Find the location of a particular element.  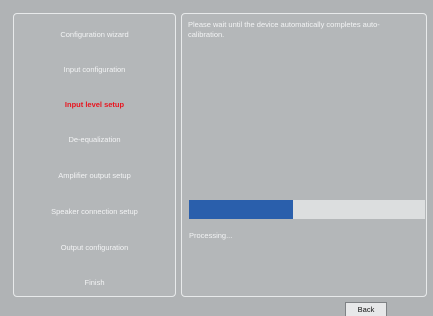

back-button: Back is located at coordinates (366, 309).